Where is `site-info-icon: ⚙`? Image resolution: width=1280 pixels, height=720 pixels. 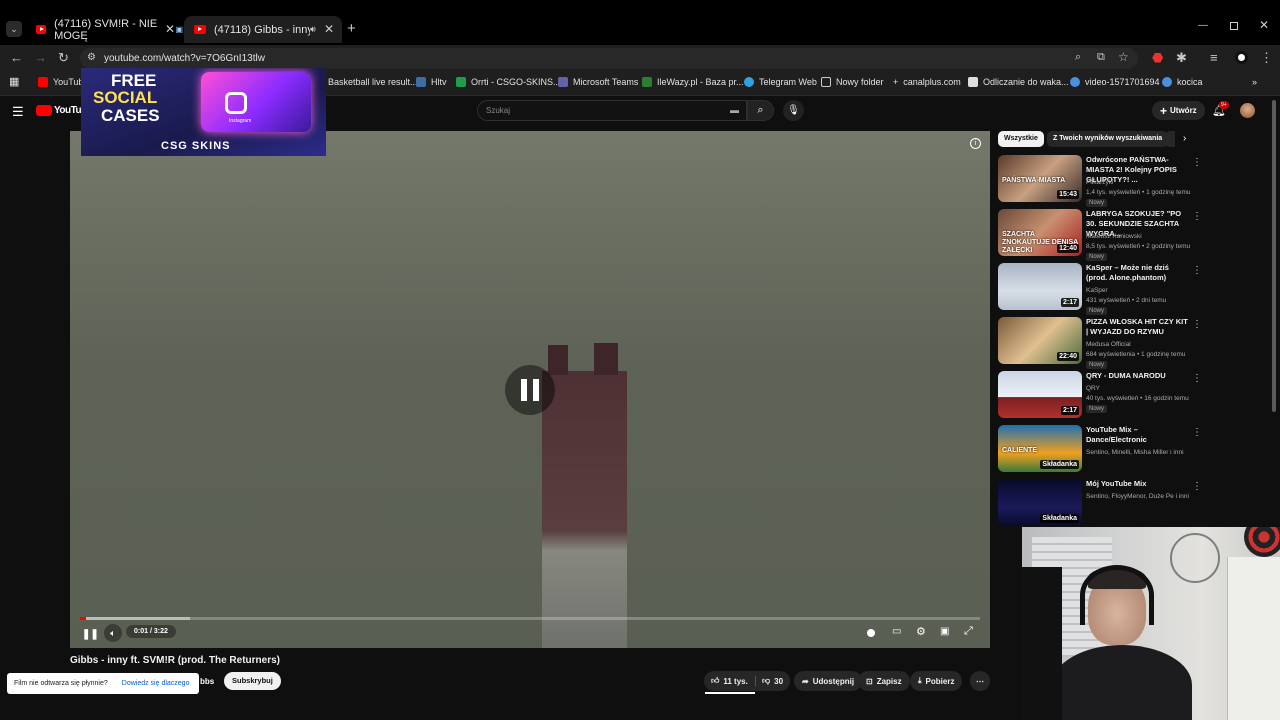 site-info-icon: ⚙ is located at coordinates (91, 57).